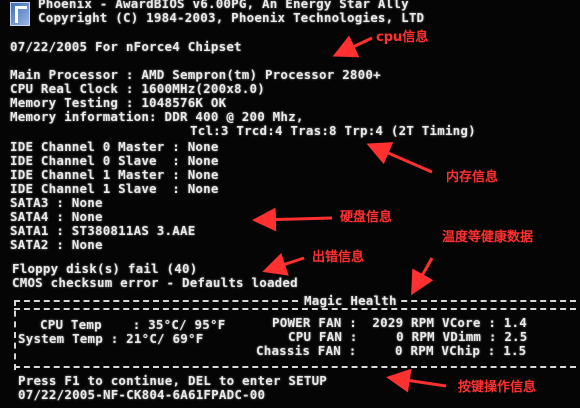 The height and width of the screenshot is (408, 580). What do you see at coordinates (422, 276) in the screenshot?
I see `health-arrow` at bounding box center [422, 276].